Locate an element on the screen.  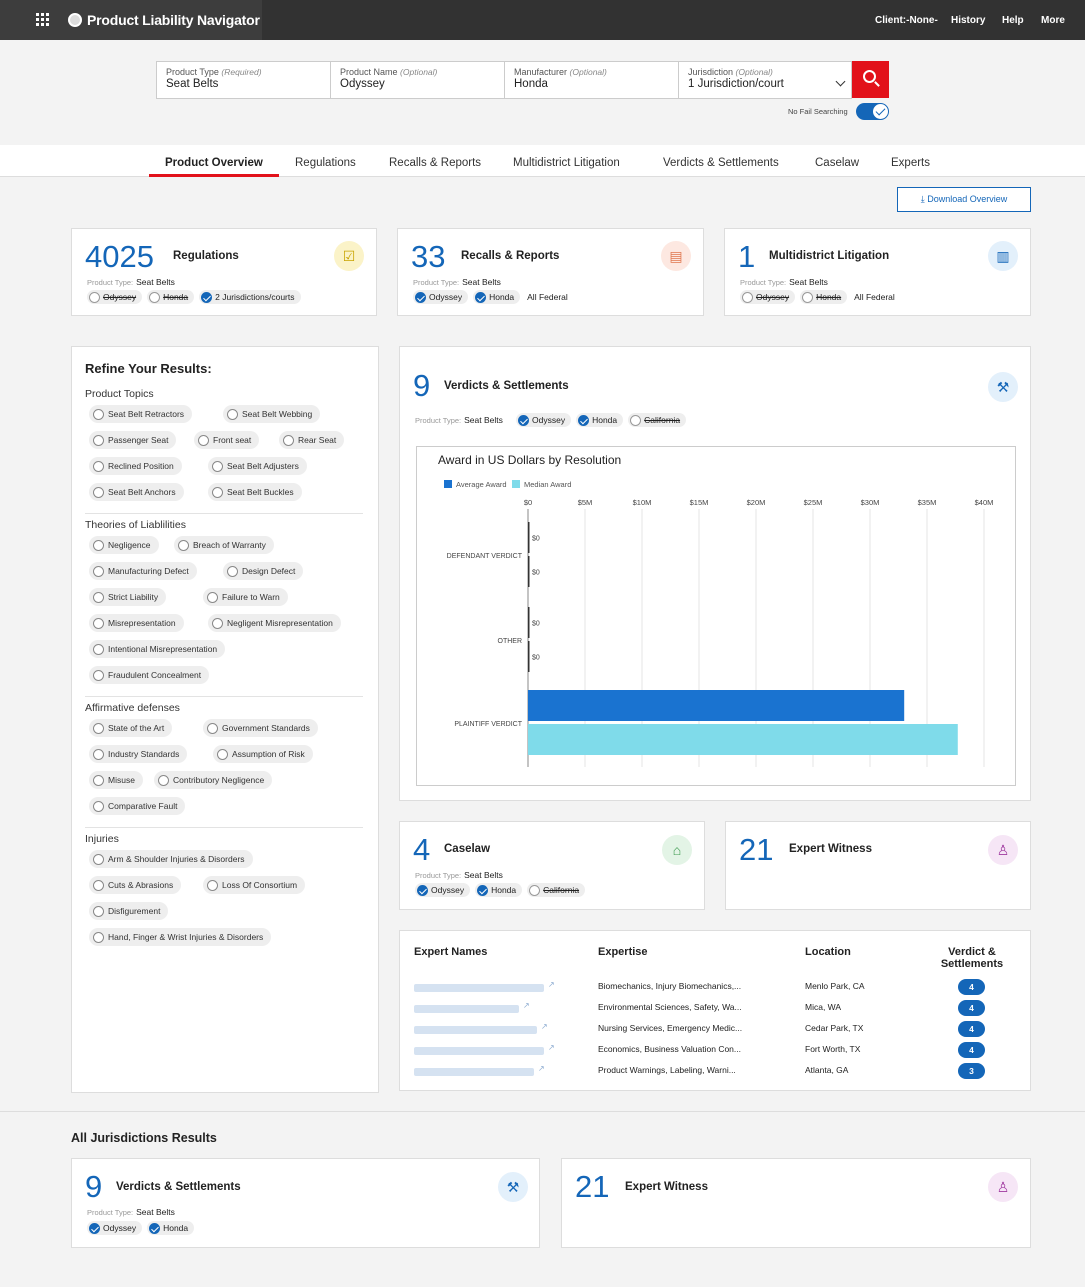
refine-option: Negligence is located at coordinates (124, 545).